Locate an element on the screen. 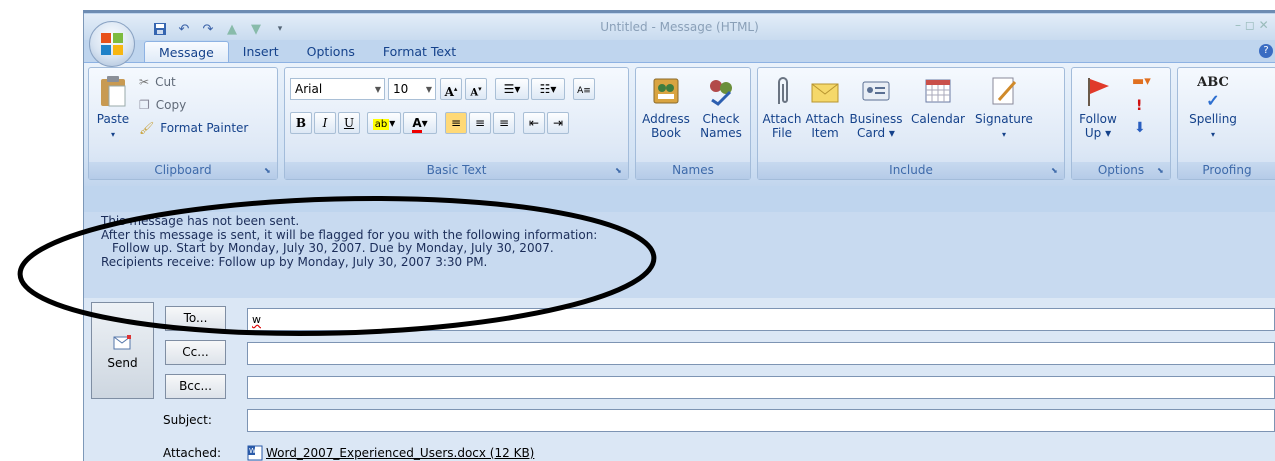 The width and height of the screenshot is (1275, 461). help-icon: ? is located at coordinates (1266, 51).